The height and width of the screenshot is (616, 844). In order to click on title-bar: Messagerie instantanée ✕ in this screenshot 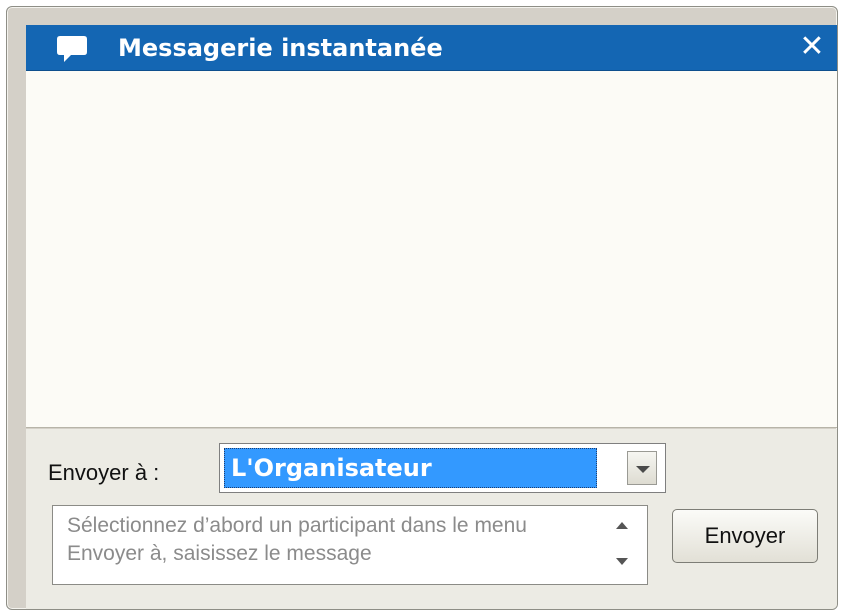, I will do `click(431, 48)`.